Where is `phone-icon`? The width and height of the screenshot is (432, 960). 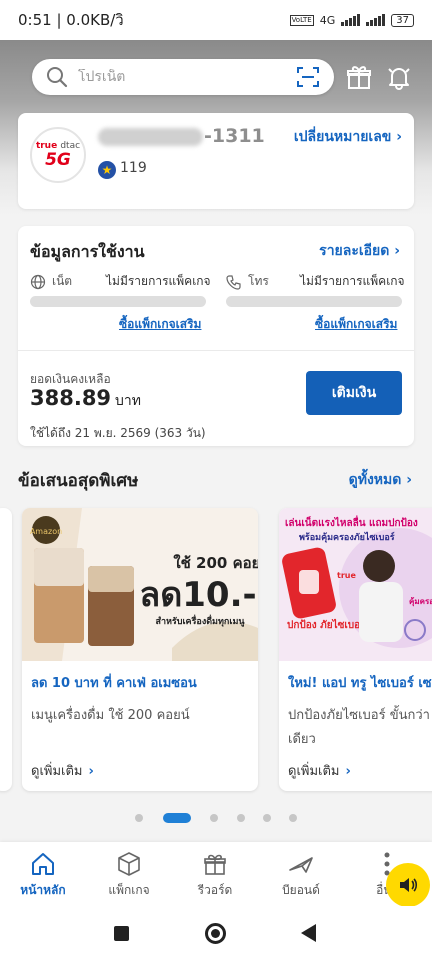
phone-icon is located at coordinates (233, 282).